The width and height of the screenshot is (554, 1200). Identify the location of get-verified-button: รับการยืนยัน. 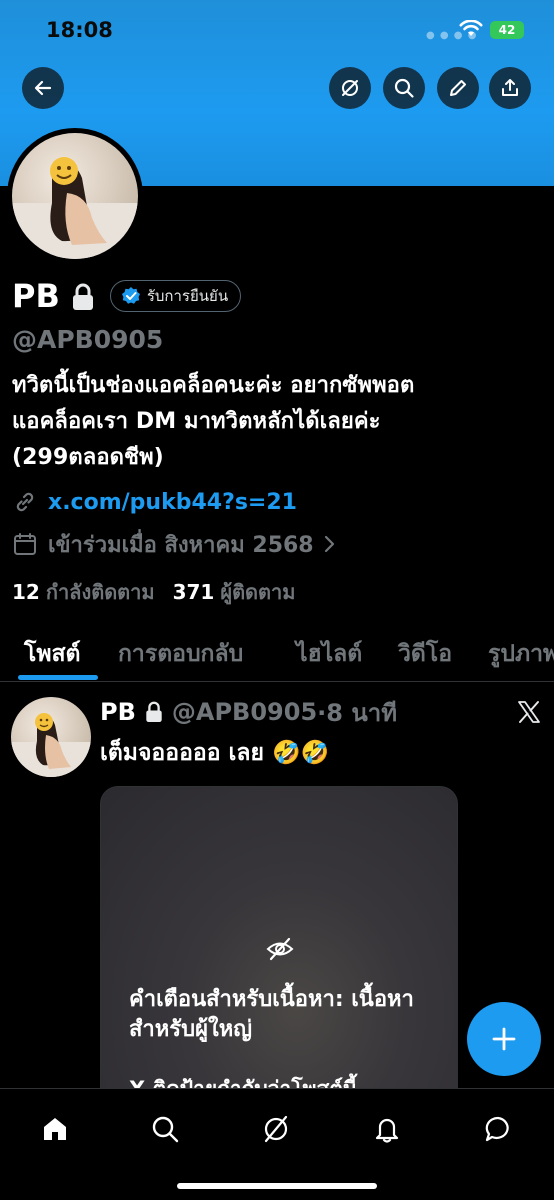
(175, 296).